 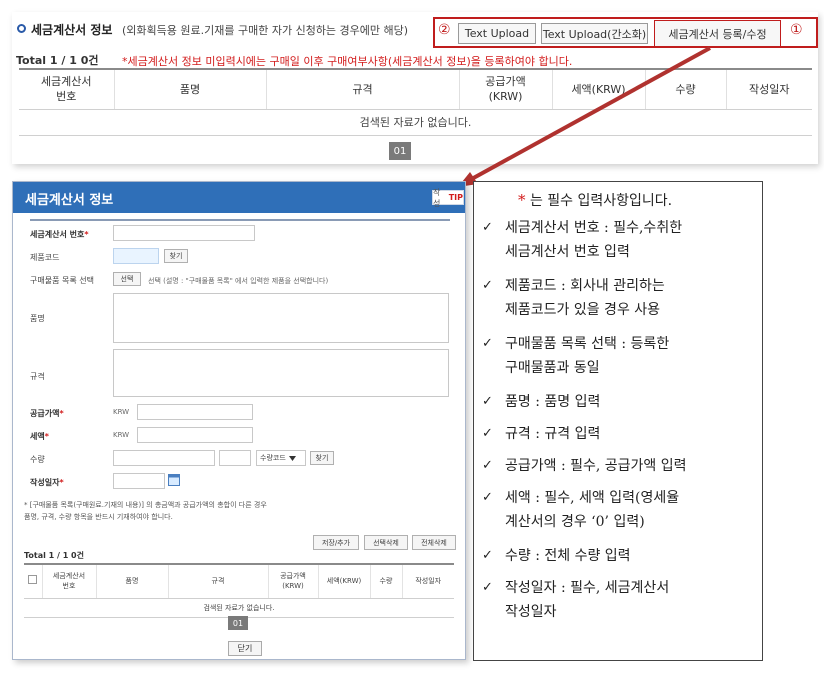 I want to click on label-invoice-no-text: 세금계산서 번호, so click(x=57, y=234).